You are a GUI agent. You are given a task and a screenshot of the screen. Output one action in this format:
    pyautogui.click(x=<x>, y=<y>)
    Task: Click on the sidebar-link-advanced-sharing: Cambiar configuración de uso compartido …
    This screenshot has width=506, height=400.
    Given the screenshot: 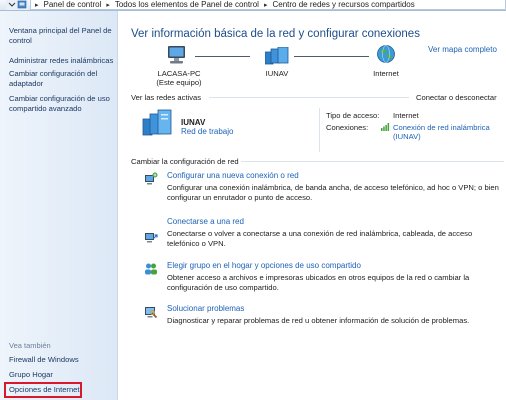 What is the action you would take?
    pyautogui.click(x=62, y=104)
    